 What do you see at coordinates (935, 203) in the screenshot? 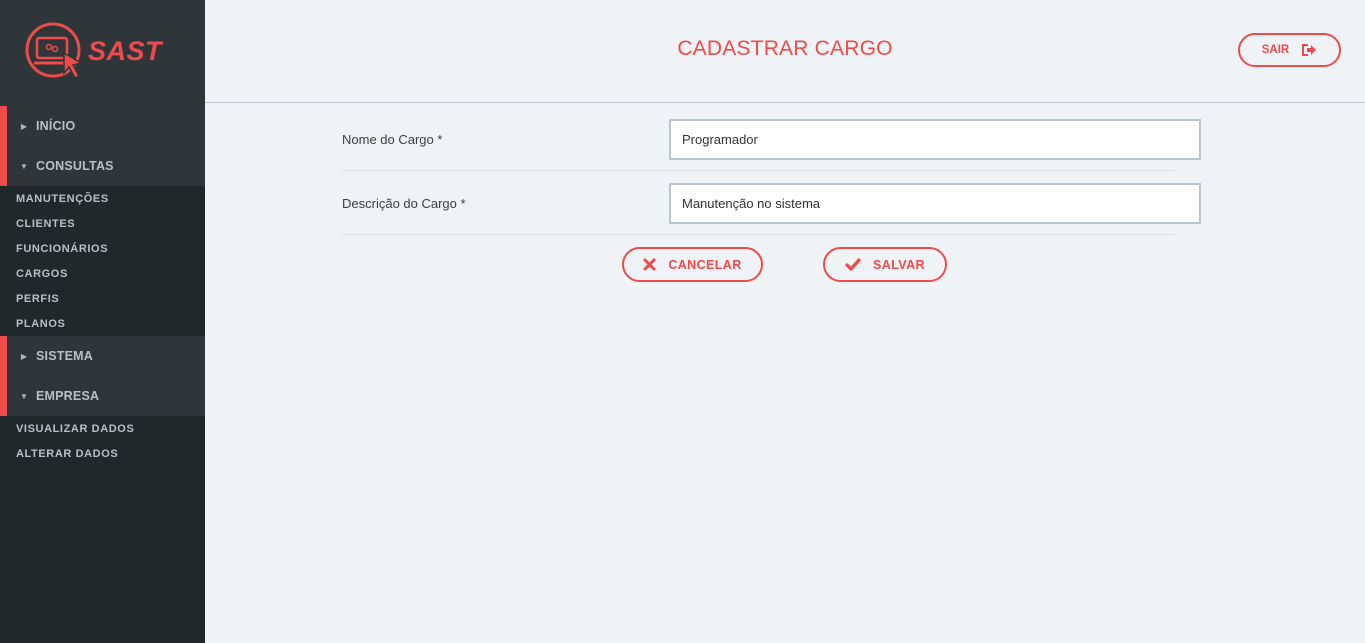
I see `descricao-cargo-input` at bounding box center [935, 203].